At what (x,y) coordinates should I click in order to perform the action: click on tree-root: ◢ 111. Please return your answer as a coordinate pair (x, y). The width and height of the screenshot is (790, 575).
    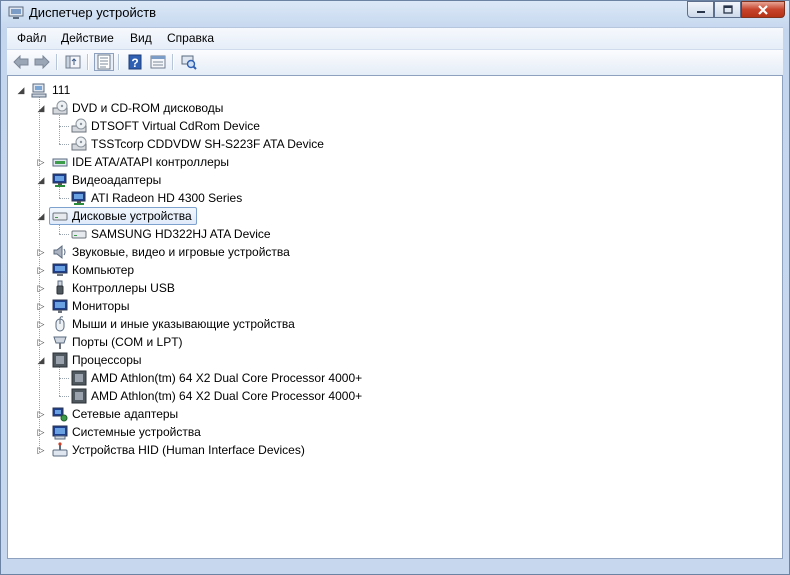
    Looking at the image, I should click on (393, 90).